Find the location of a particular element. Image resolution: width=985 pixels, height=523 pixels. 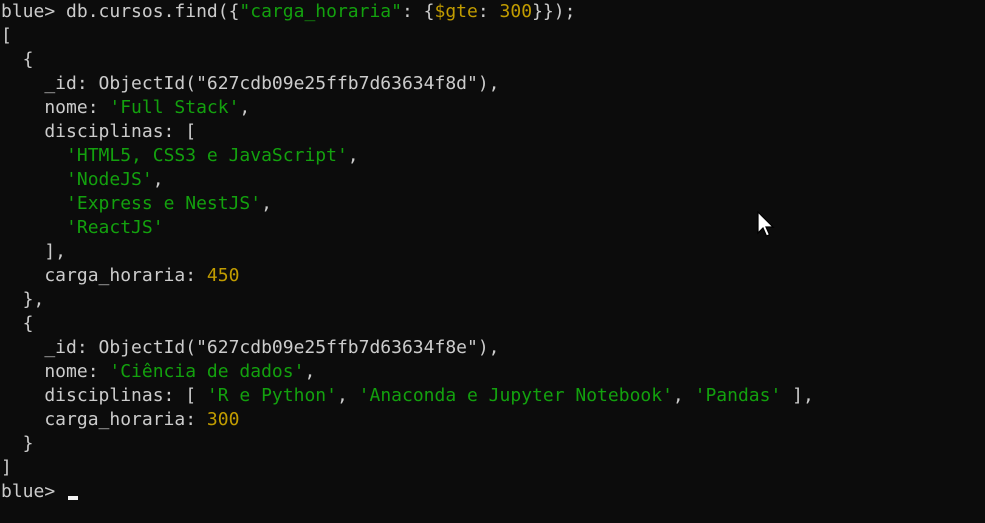

doc2-open: { is located at coordinates (17, 323).